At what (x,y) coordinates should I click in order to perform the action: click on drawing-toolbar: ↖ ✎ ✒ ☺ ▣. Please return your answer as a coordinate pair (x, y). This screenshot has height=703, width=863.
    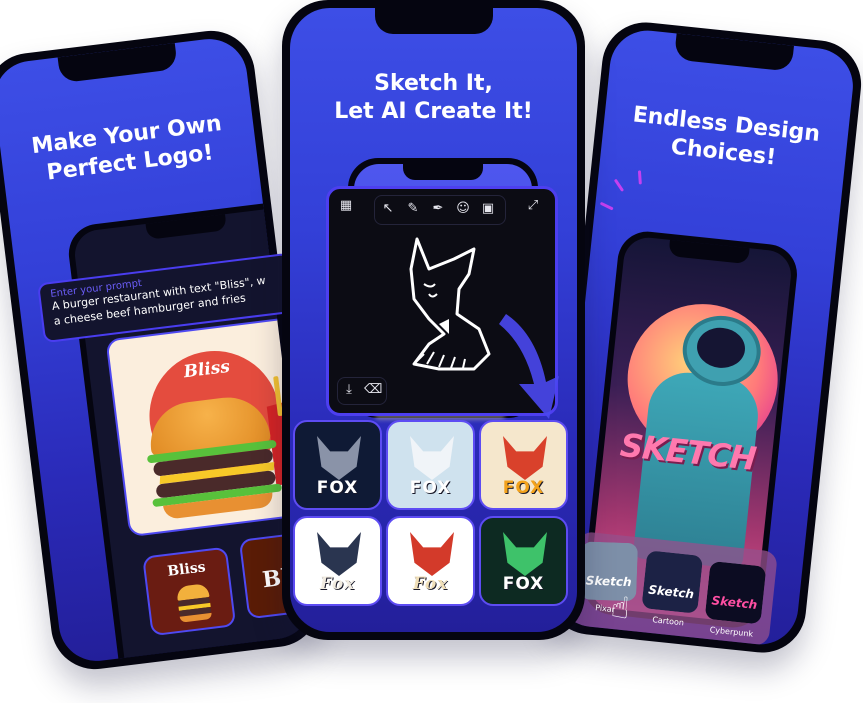
    Looking at the image, I should click on (440, 210).